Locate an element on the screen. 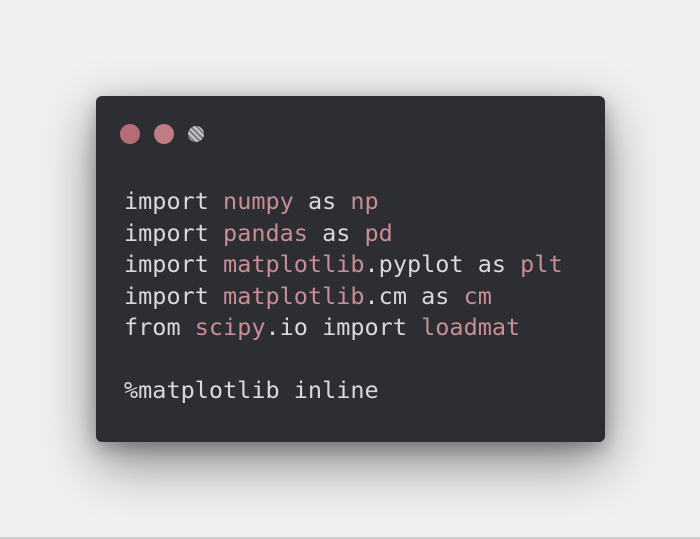  code-line: import numpy as np is located at coordinates (343, 202).